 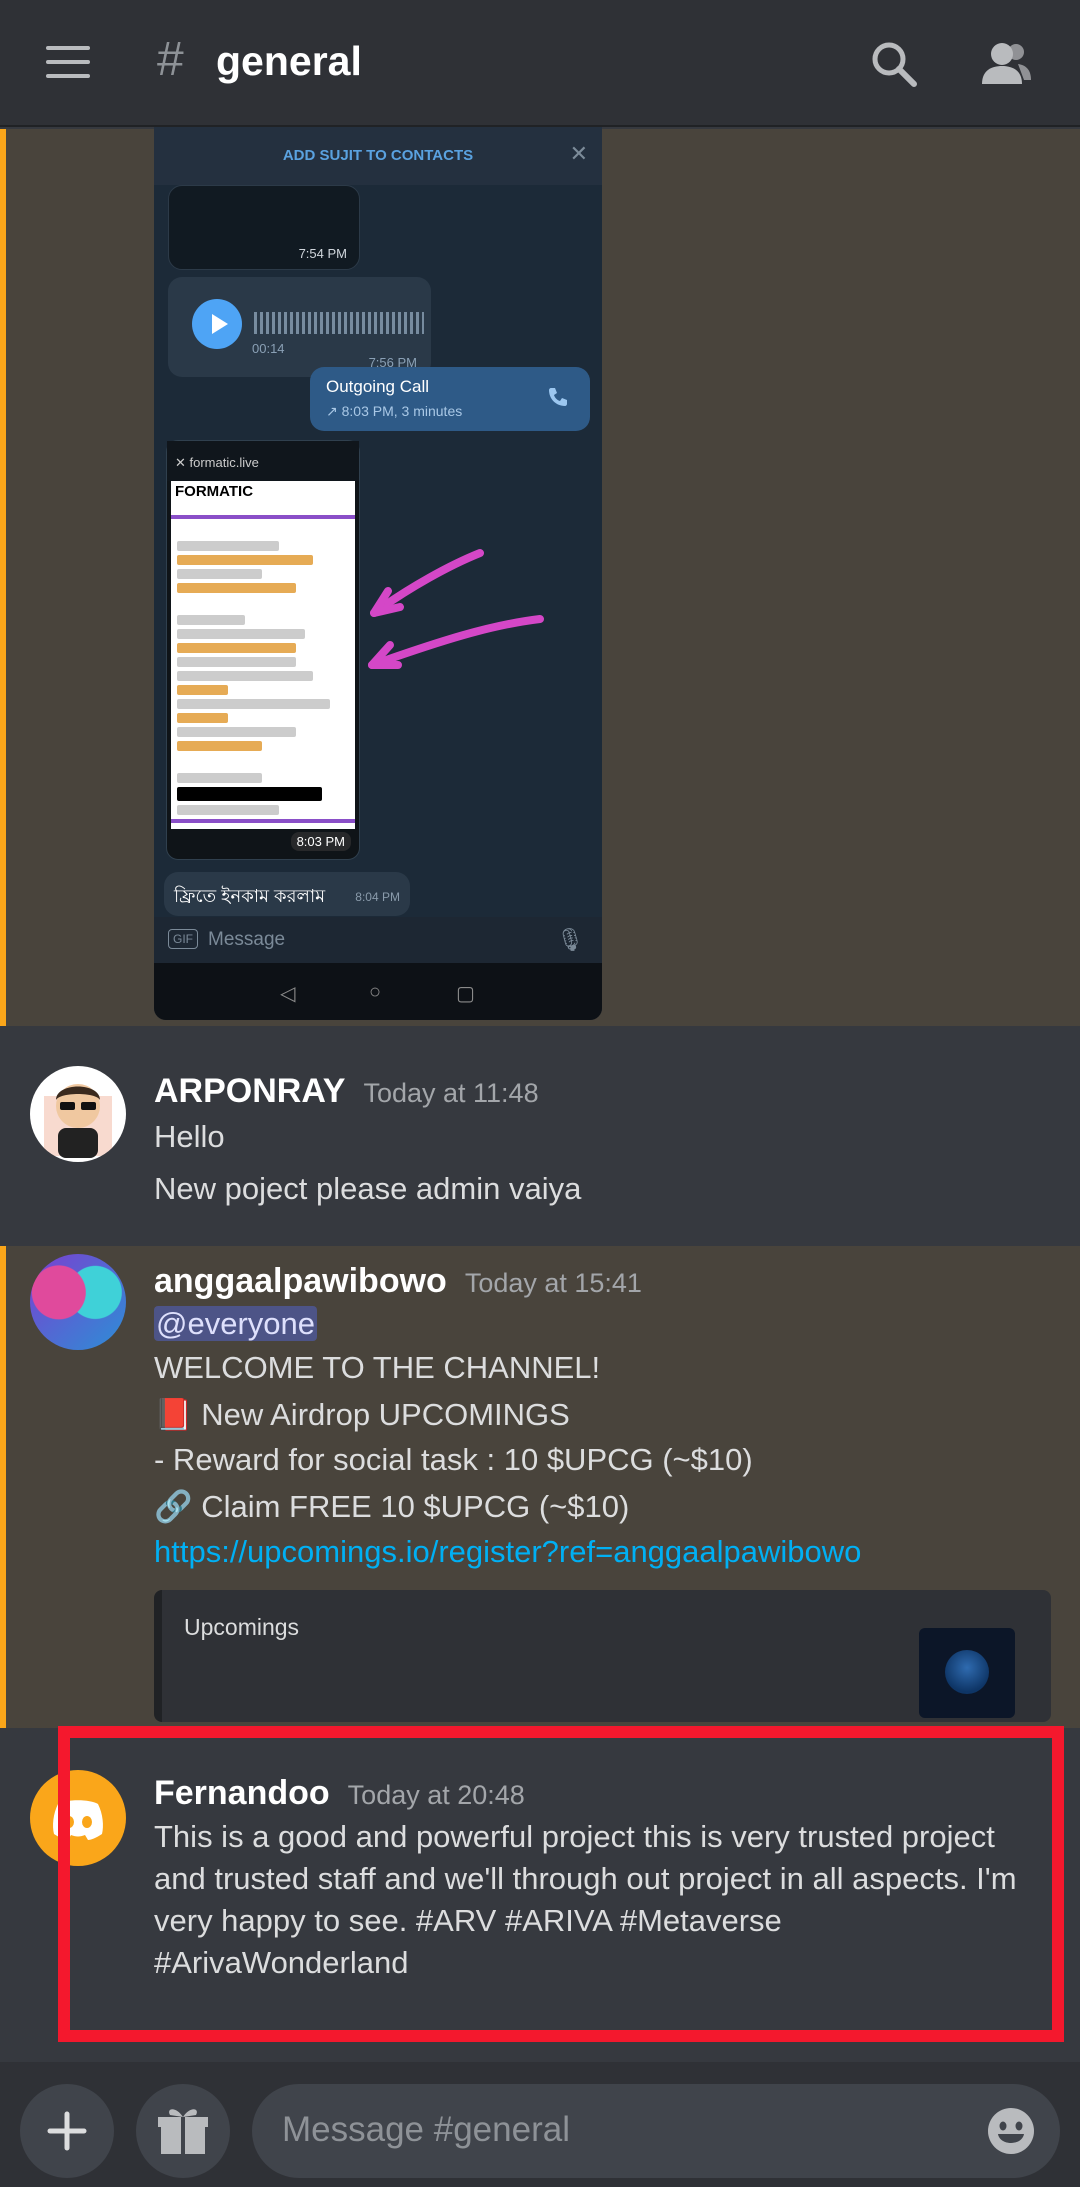 What do you see at coordinates (224, 462) in the screenshot?
I see `image-site: formatic.live` at bounding box center [224, 462].